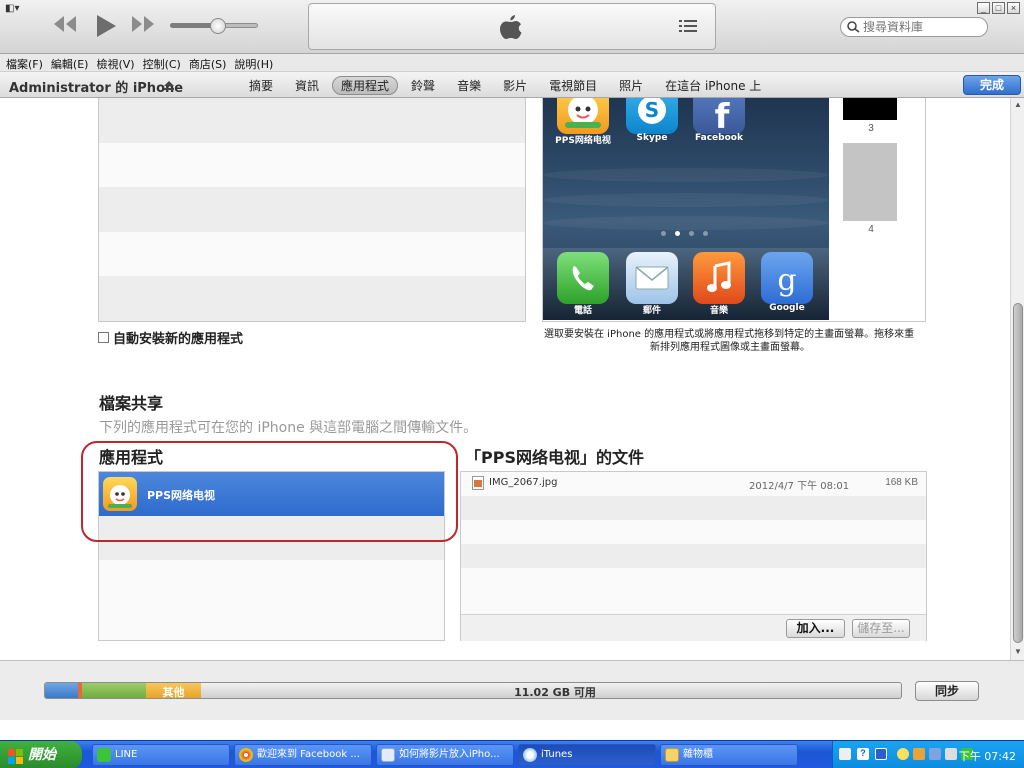 This screenshot has height=768, width=1024. Describe the element at coordinates (987, 756) in the screenshot. I see `clock: 下午 07:42` at that location.